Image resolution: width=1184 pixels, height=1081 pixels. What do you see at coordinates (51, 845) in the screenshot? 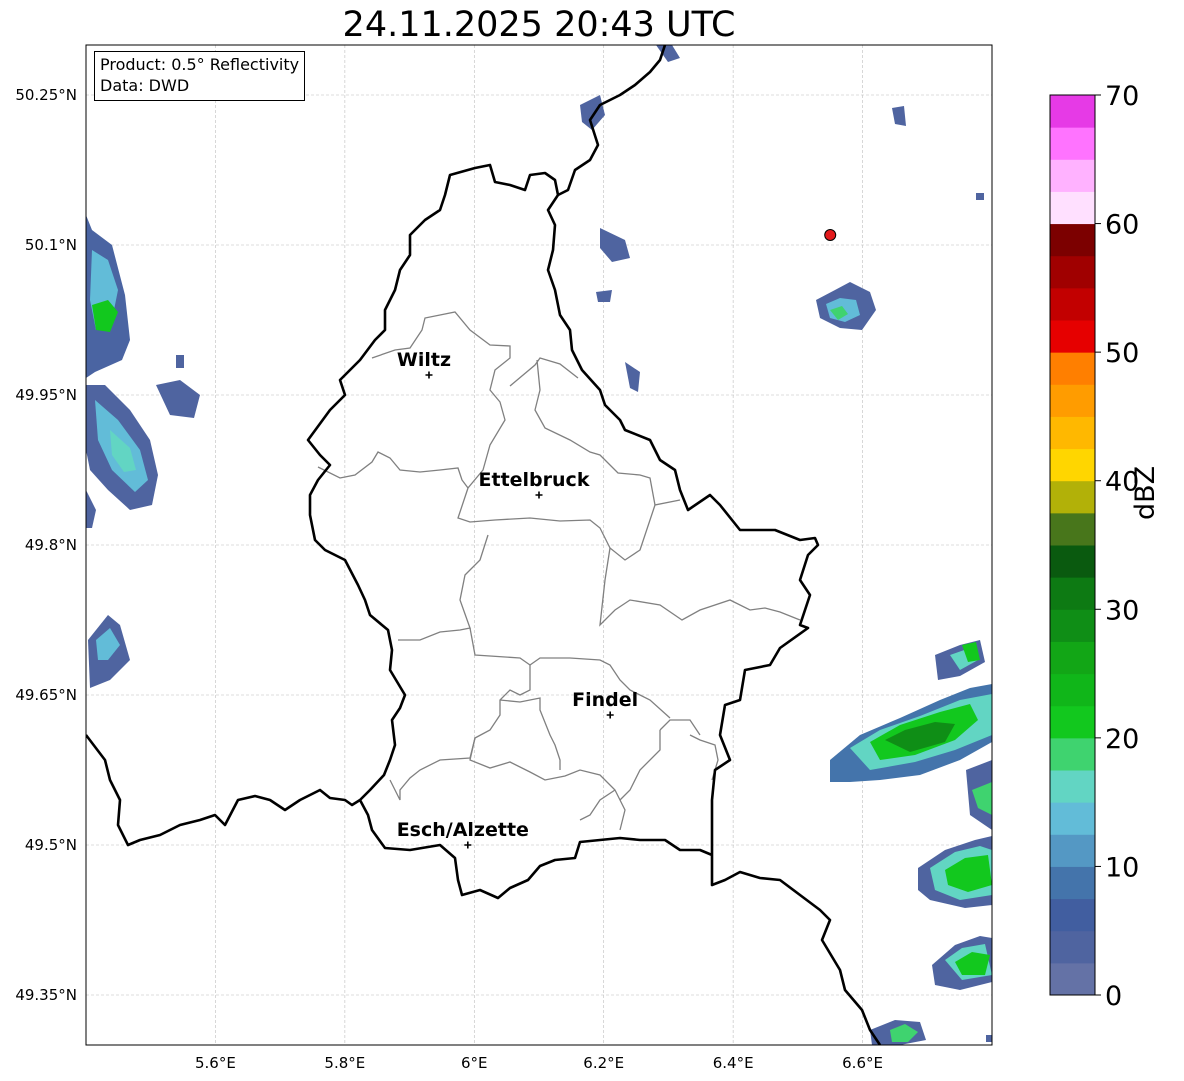
I see `latitude-tick: 49.5°N` at bounding box center [51, 845].